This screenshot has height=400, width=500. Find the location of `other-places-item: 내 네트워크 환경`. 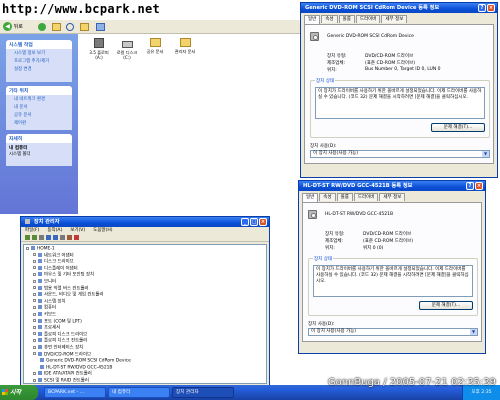

other-places-item: 내 네트워크 환경 is located at coordinates (39, 99).